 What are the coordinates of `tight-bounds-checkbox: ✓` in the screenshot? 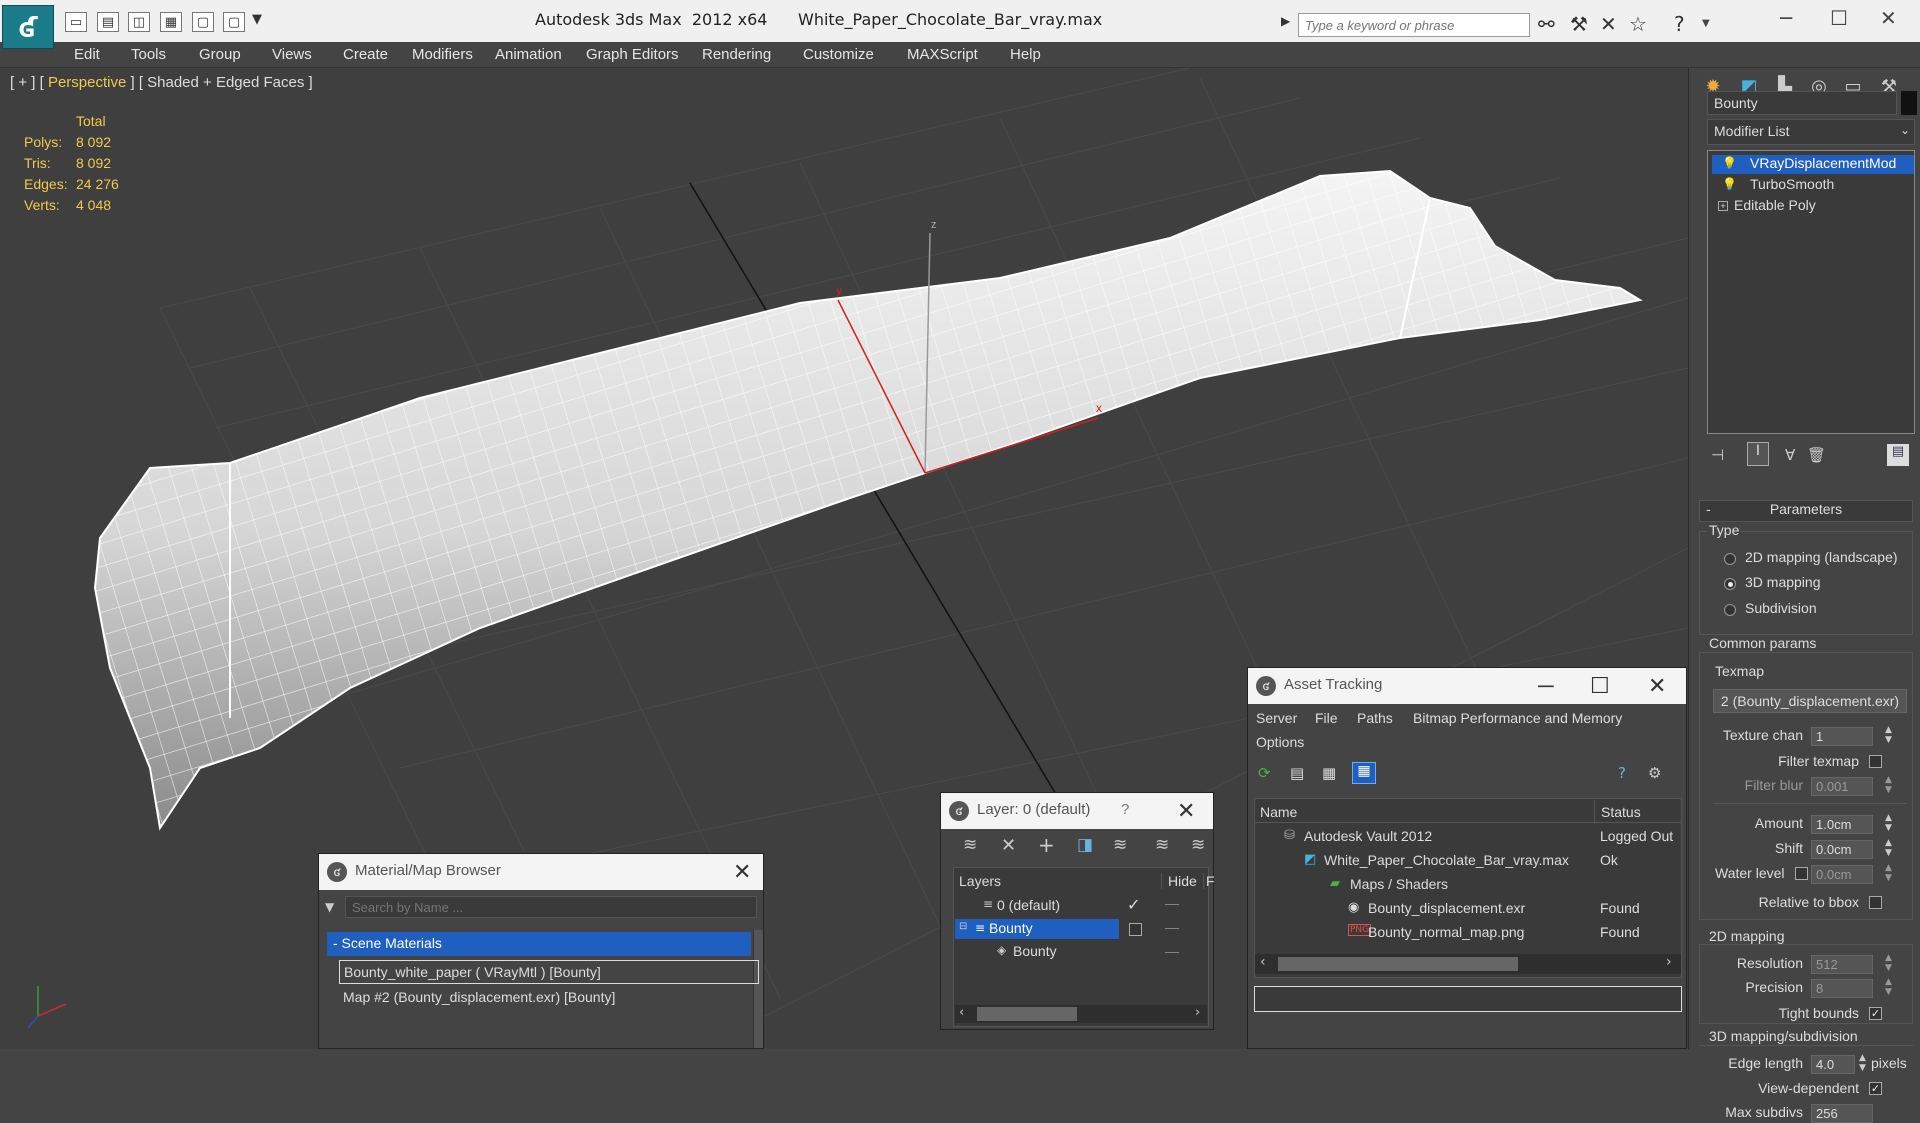 It's located at (1875, 1013).